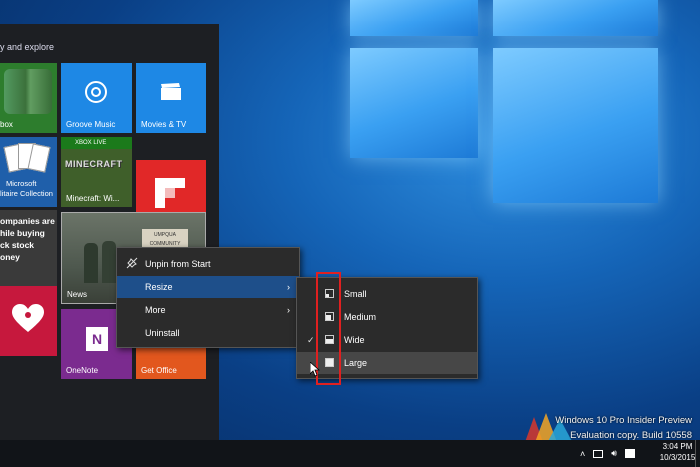  I want to click on movies-tv-icon, so click(171, 91).